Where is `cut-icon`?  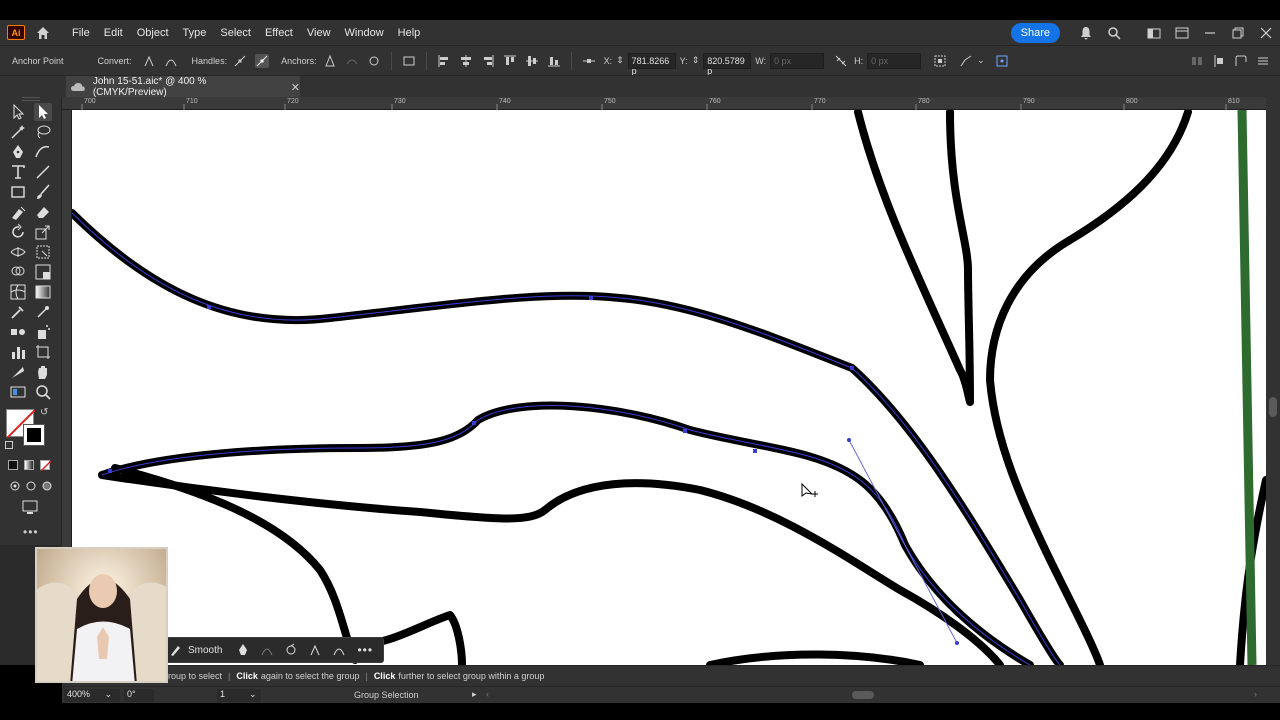 cut-icon is located at coordinates (291, 650).